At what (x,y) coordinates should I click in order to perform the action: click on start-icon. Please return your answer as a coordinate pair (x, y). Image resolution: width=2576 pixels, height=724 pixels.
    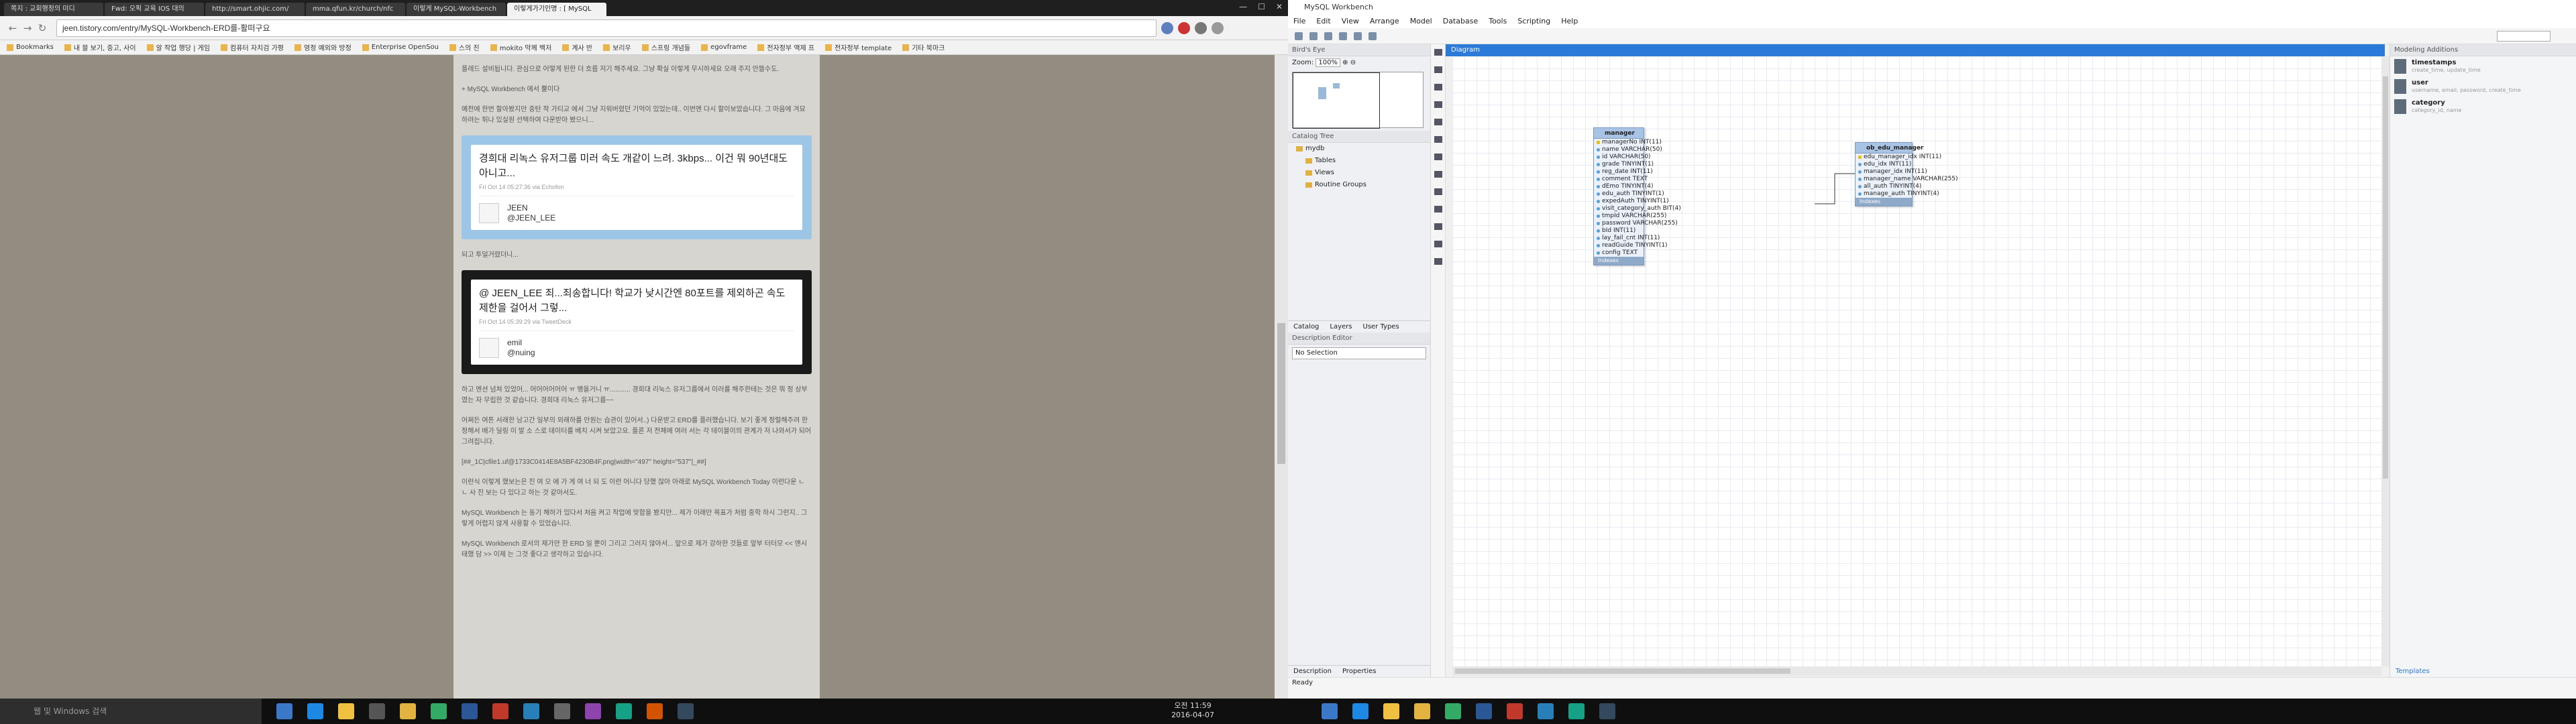
    Looking at the image, I should click on (1330, 711).